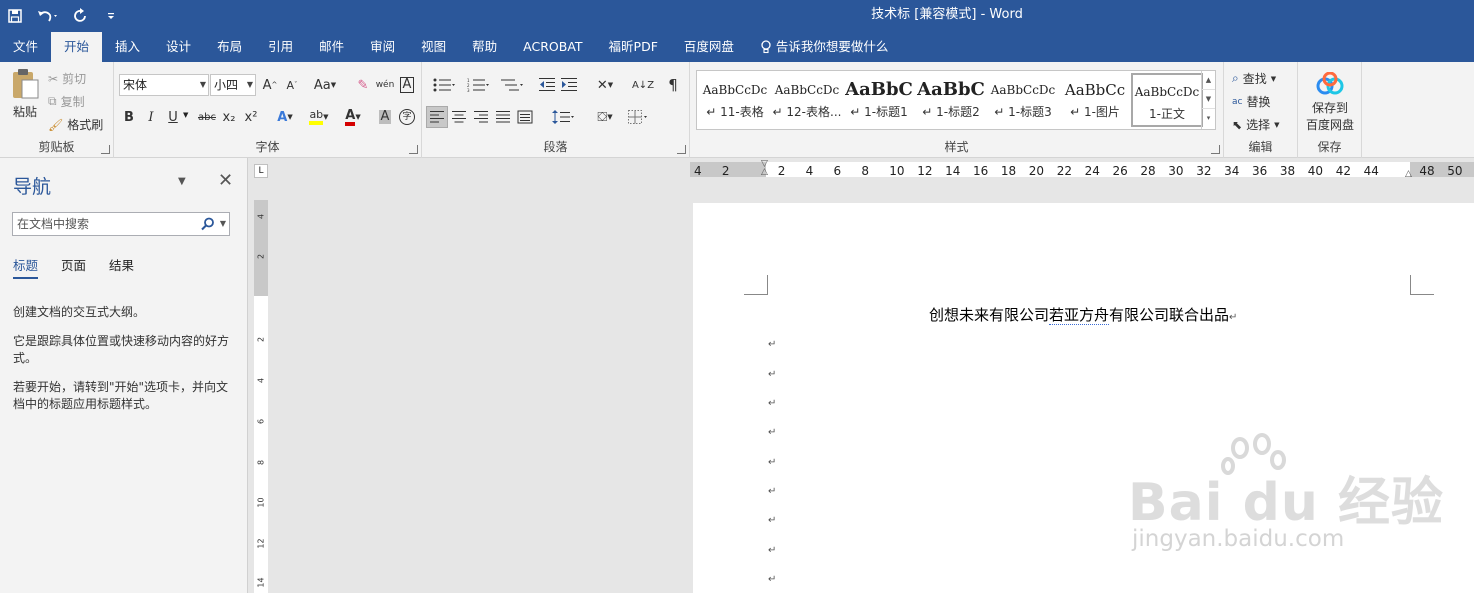 The width and height of the screenshot is (1474, 593). Describe the element at coordinates (709, 47) in the screenshot. I see `tab-baidu-netdisk: 百度网盘` at that location.